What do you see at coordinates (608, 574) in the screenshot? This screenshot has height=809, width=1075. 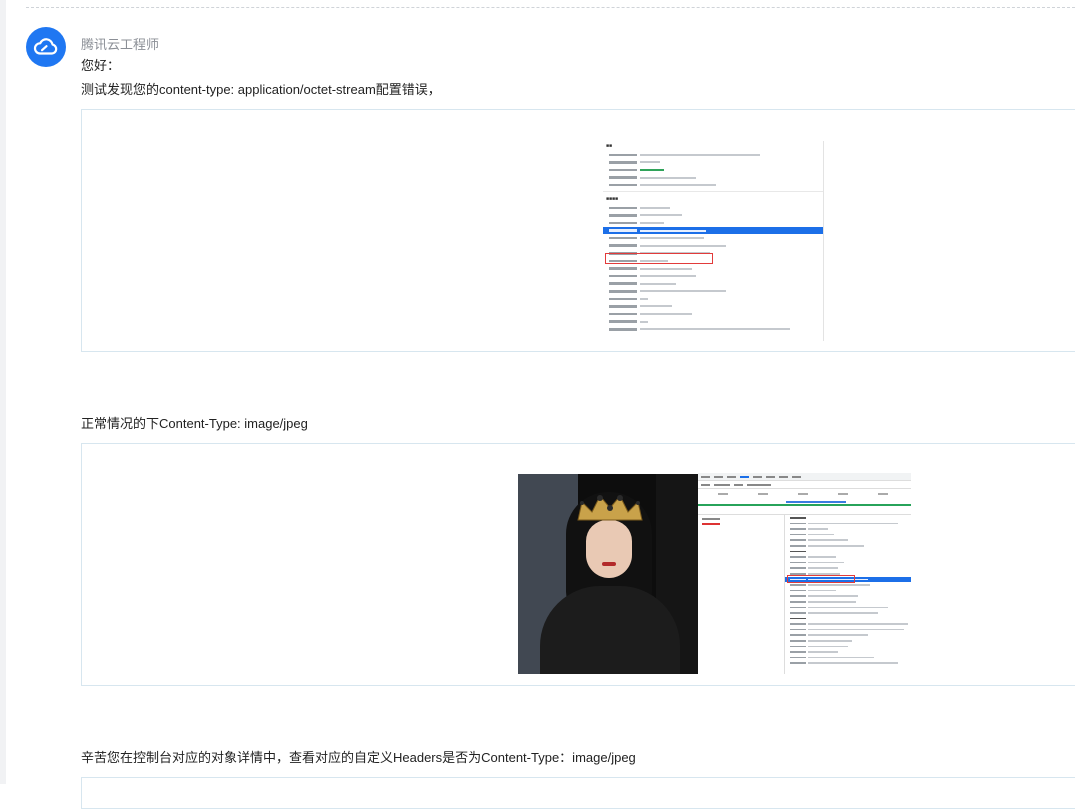 I see `portrait-photo` at bounding box center [608, 574].